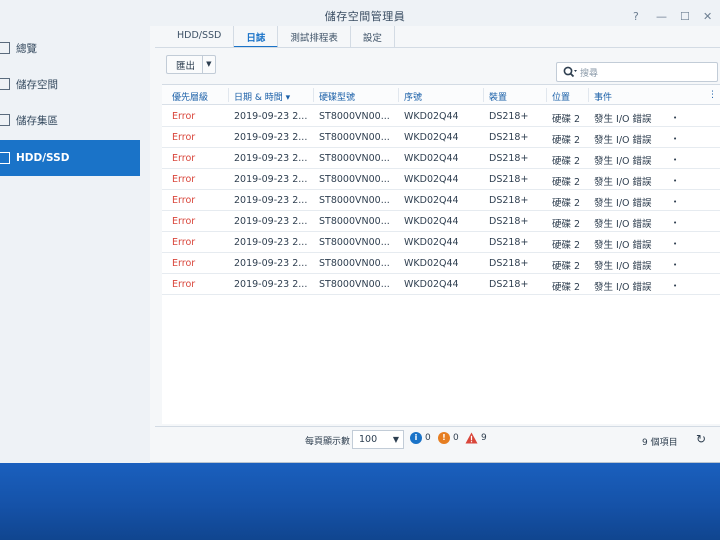 The height and width of the screenshot is (540, 720). Describe the element at coordinates (368, 439) in the screenshot. I see `per-page-value: 100` at that location.